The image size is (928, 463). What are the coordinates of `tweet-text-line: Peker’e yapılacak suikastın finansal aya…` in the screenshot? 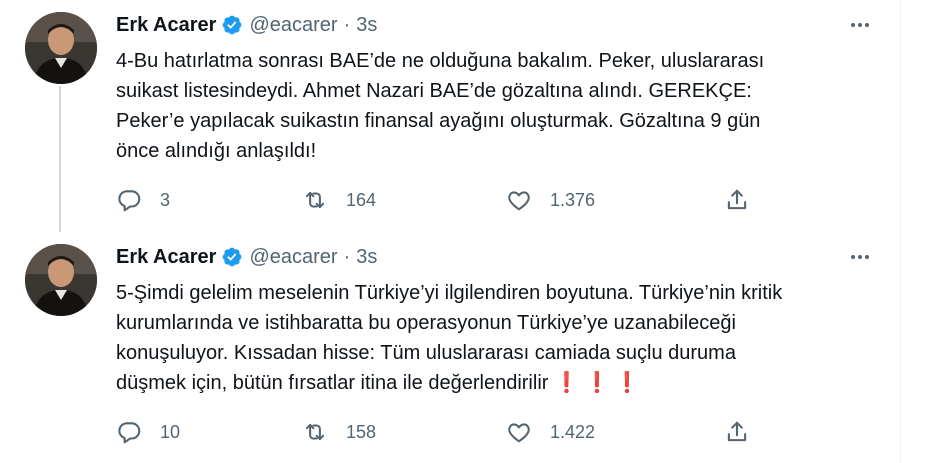 It's located at (438, 121).